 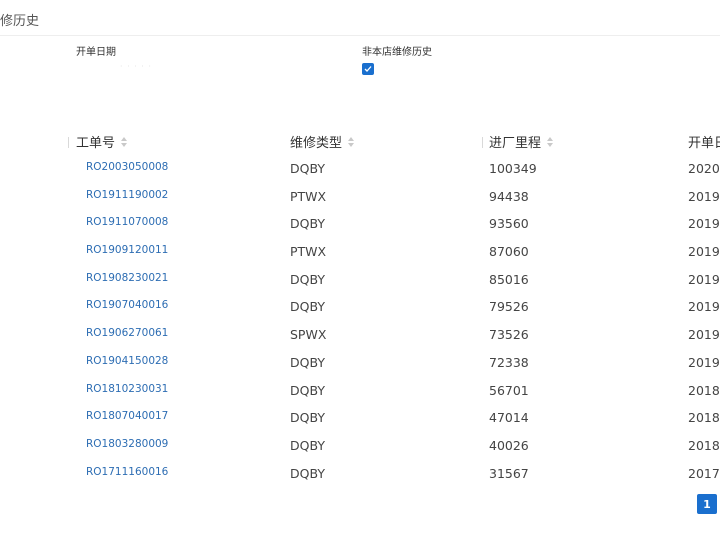 What do you see at coordinates (360, 363) in the screenshot?
I see `table-row: RO1904150028 DQBY 72338 2019-` at bounding box center [360, 363].